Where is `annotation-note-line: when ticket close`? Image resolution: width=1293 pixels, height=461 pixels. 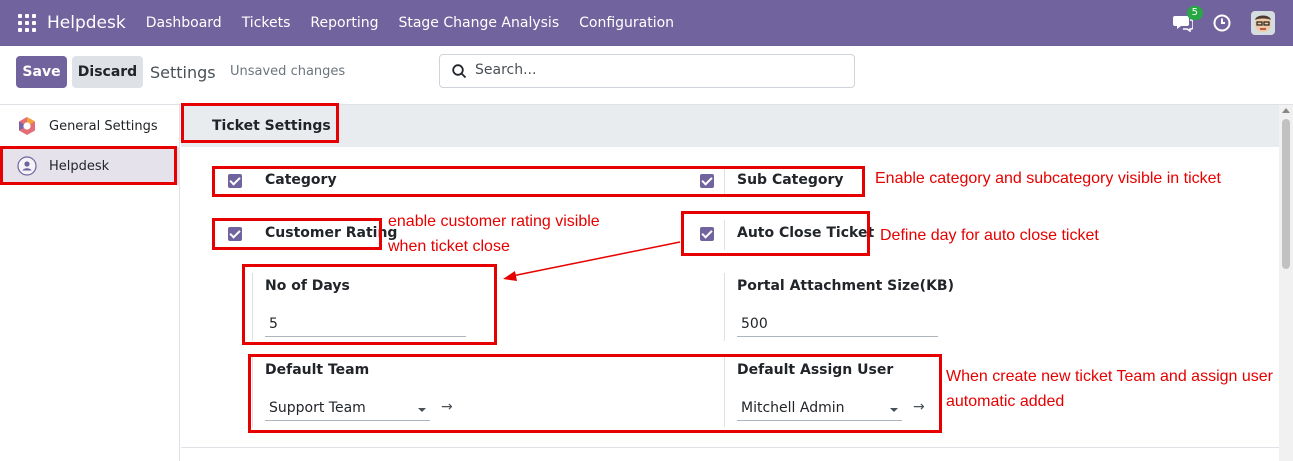
annotation-note-line: when ticket close is located at coordinates (449, 246).